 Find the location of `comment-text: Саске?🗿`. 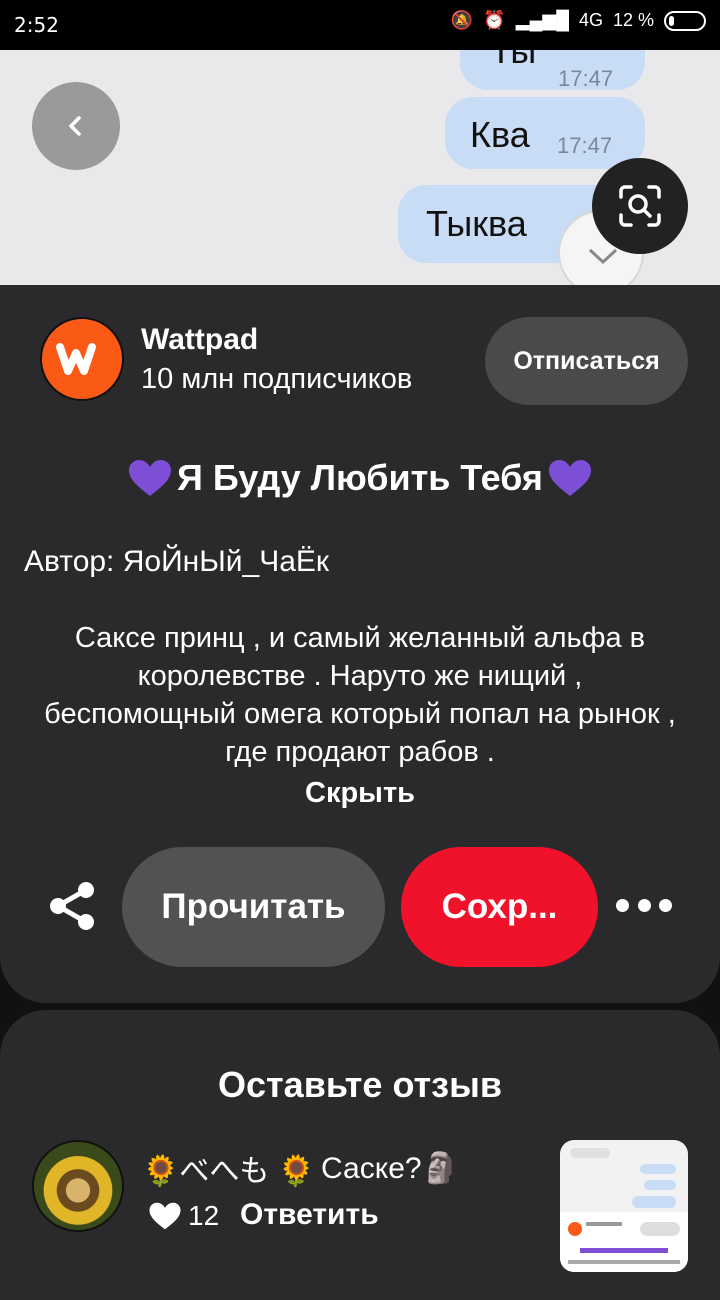

comment-text: Саске?🗿 is located at coordinates (390, 1168).